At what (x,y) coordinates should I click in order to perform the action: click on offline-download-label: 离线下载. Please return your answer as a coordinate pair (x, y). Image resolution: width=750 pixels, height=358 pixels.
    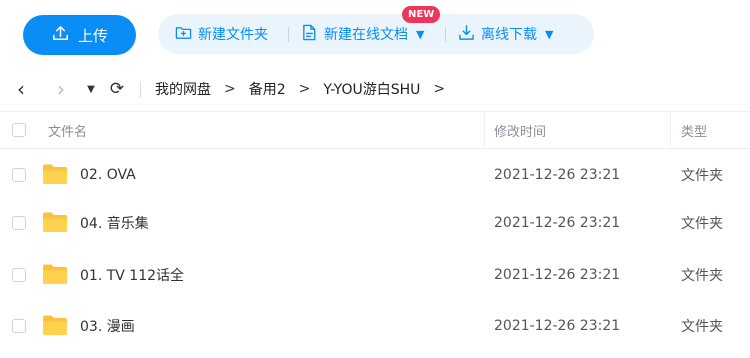
    Looking at the image, I should click on (509, 35).